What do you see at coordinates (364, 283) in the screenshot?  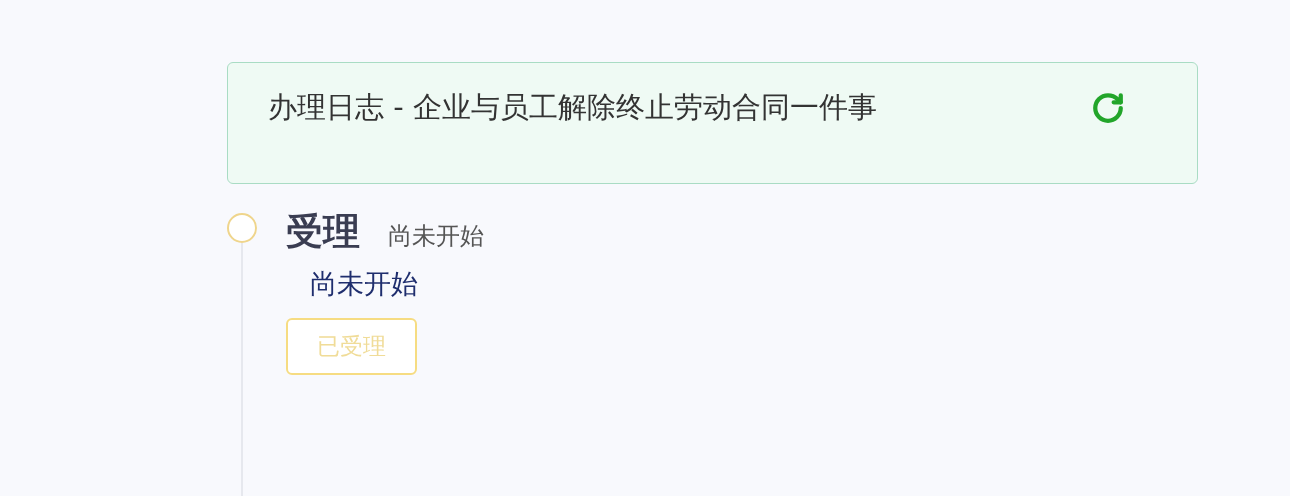 I see `step-detail: 尚未开始` at bounding box center [364, 283].